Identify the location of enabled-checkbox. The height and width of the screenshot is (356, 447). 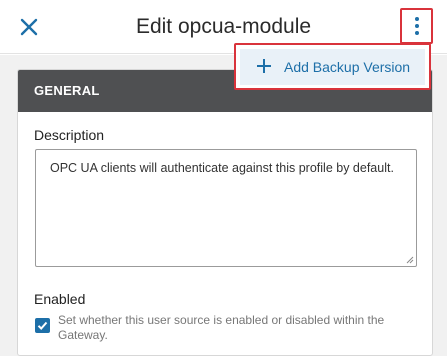
(42, 325).